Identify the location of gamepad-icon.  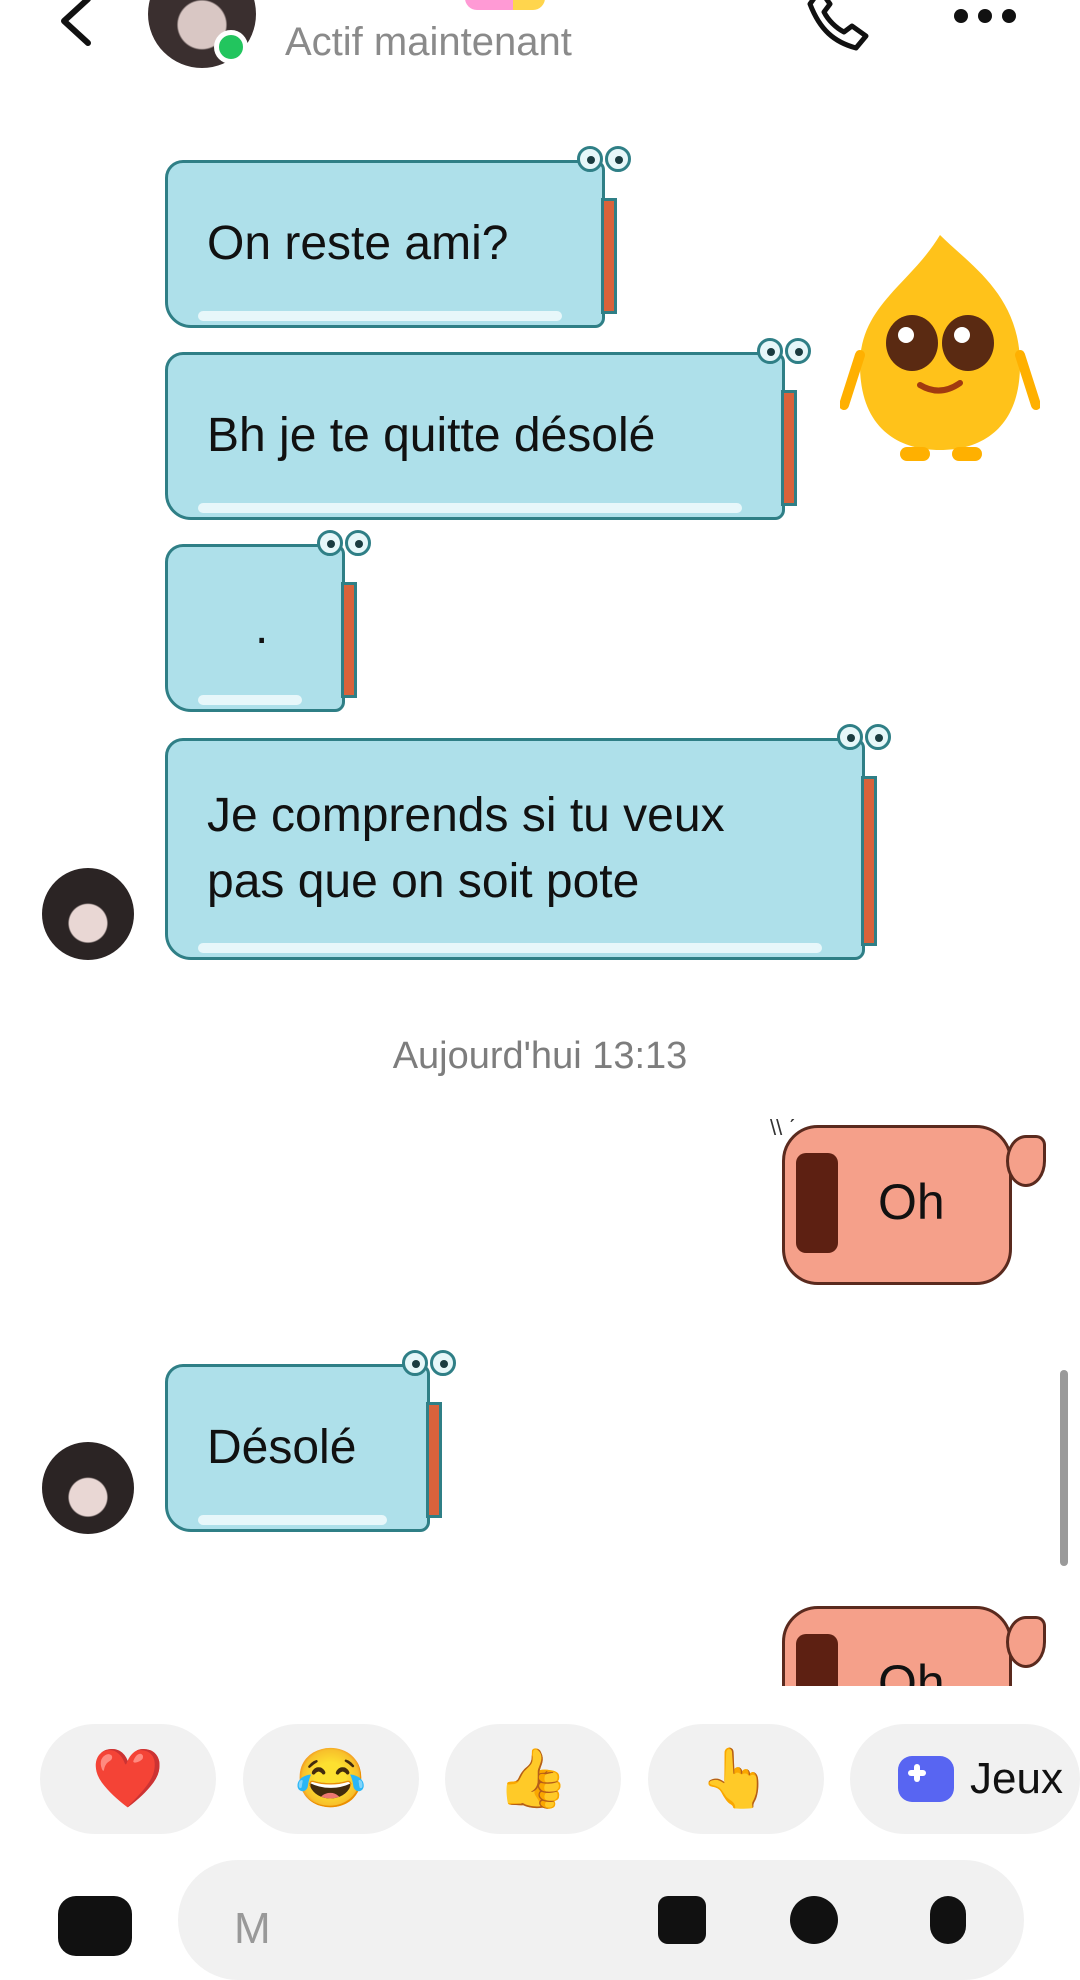
(926, 1779).